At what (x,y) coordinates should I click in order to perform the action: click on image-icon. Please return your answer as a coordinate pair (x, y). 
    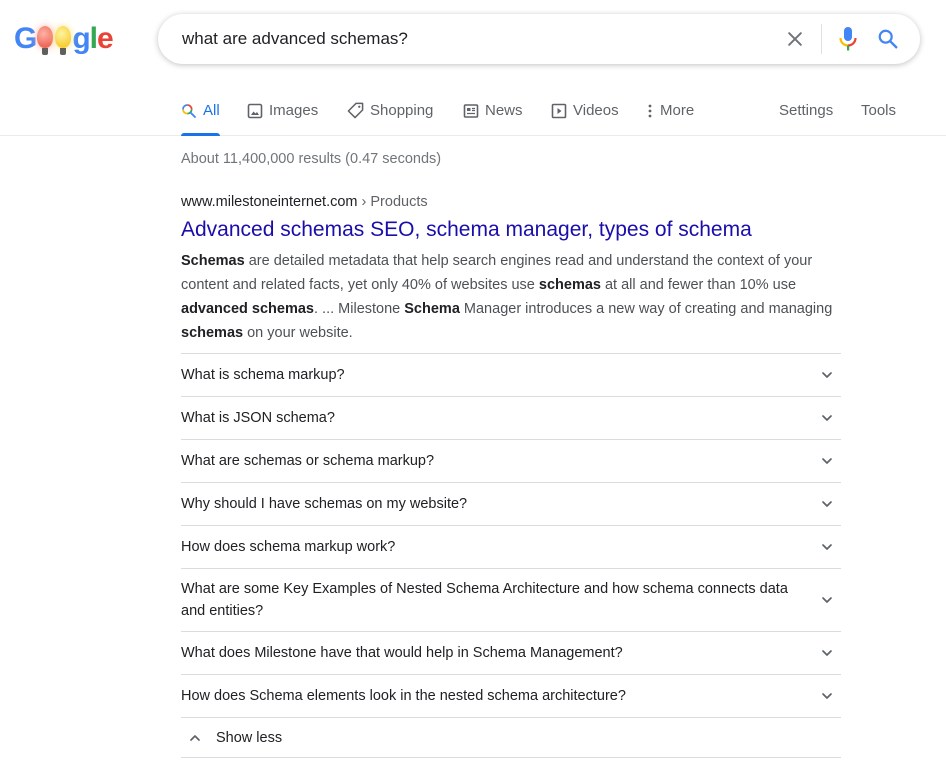
    Looking at the image, I should click on (255, 110).